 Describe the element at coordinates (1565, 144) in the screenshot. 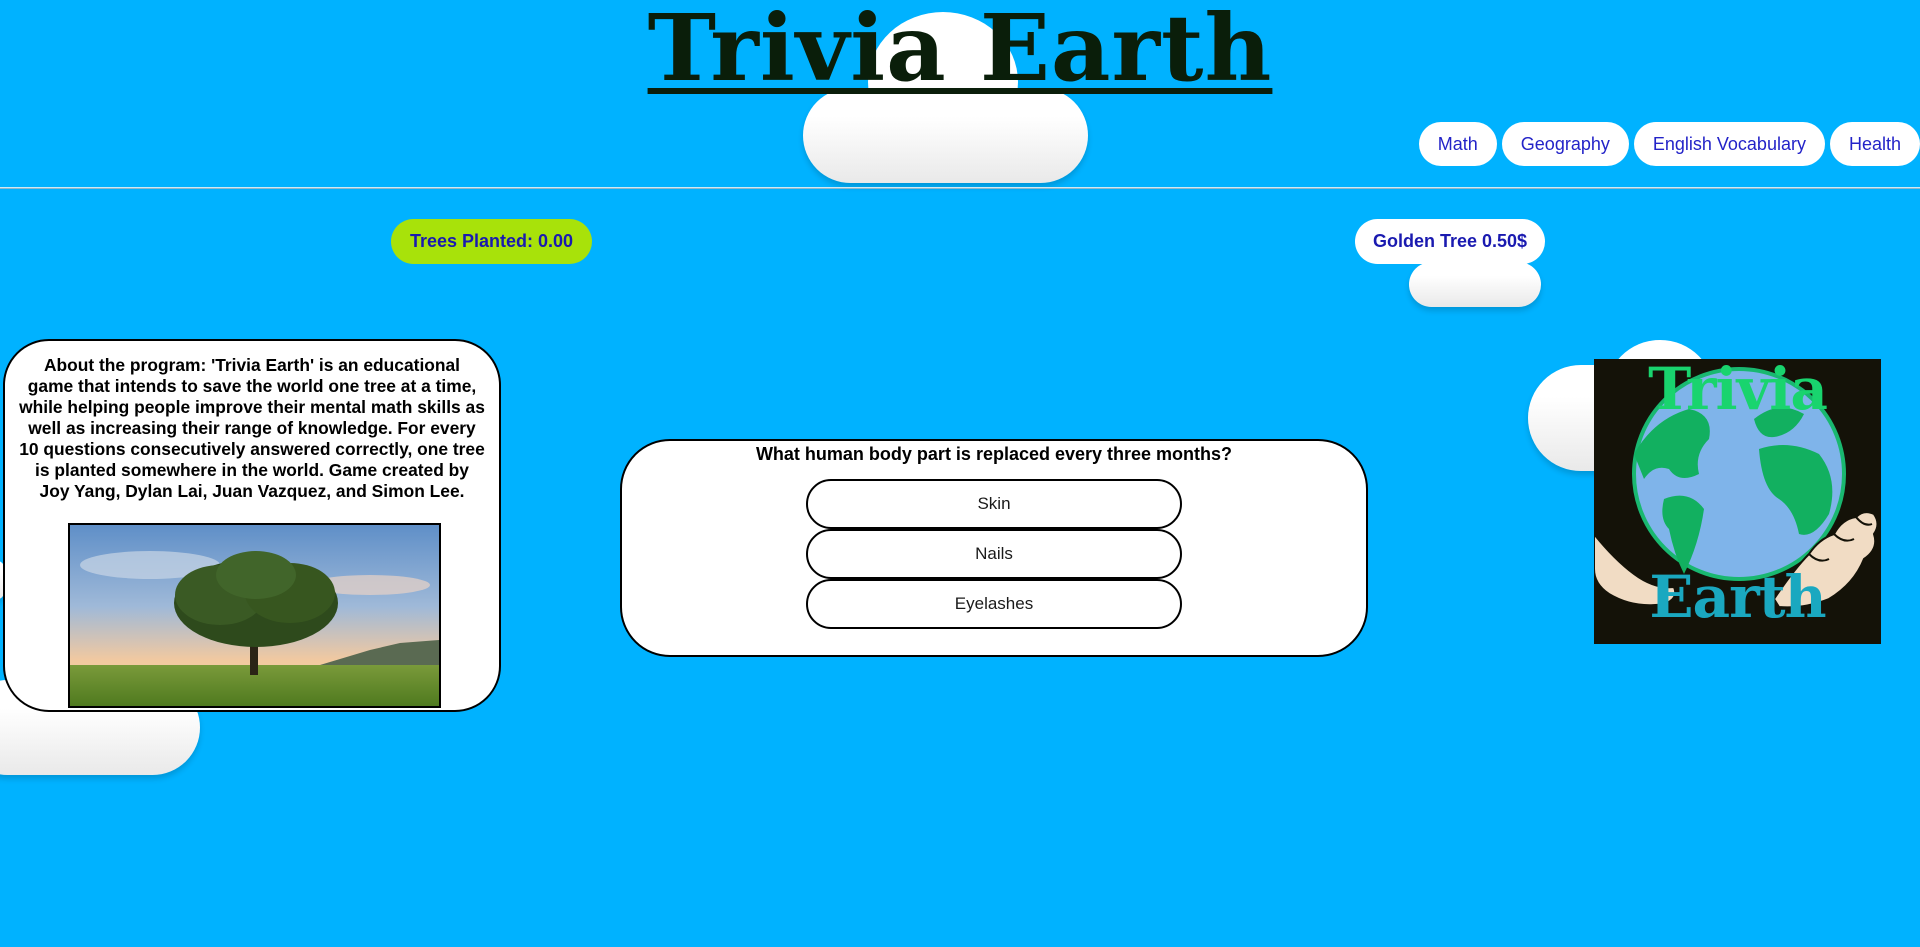

I see `nav-geography-button: Geography` at that location.